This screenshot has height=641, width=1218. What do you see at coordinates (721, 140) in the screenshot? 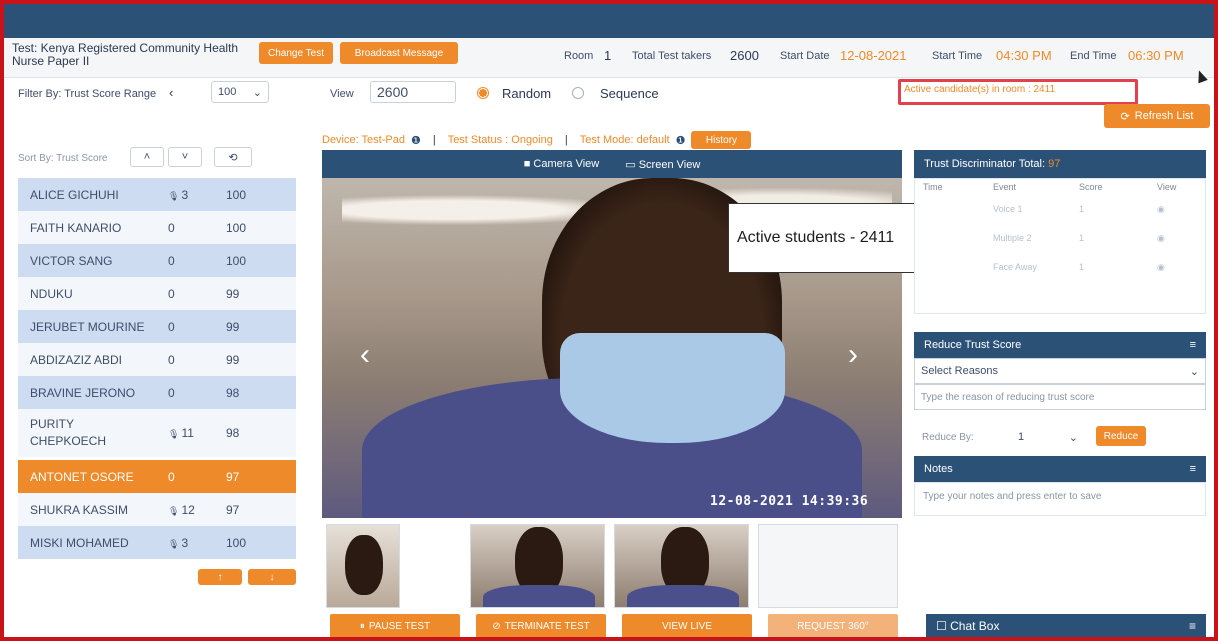
I see `history-button: History` at bounding box center [721, 140].